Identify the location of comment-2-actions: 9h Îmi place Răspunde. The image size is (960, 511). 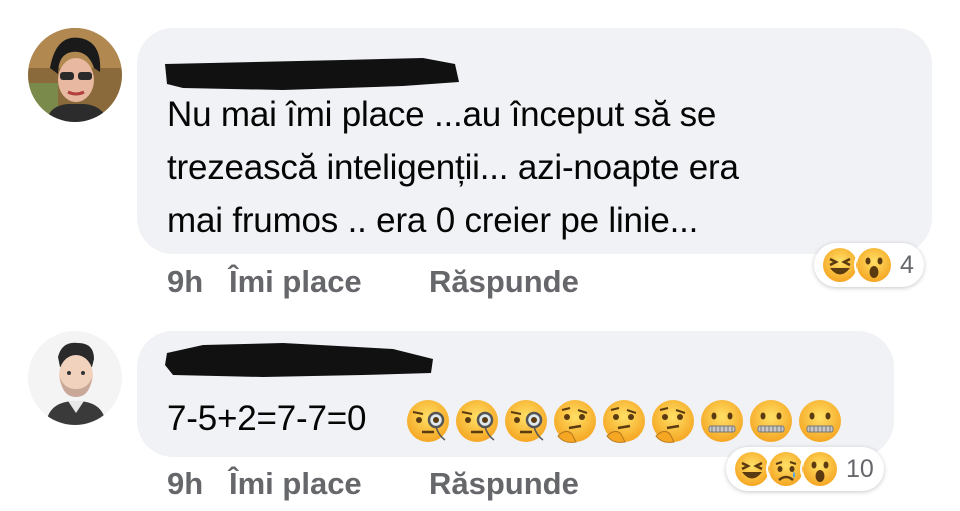
(373, 484).